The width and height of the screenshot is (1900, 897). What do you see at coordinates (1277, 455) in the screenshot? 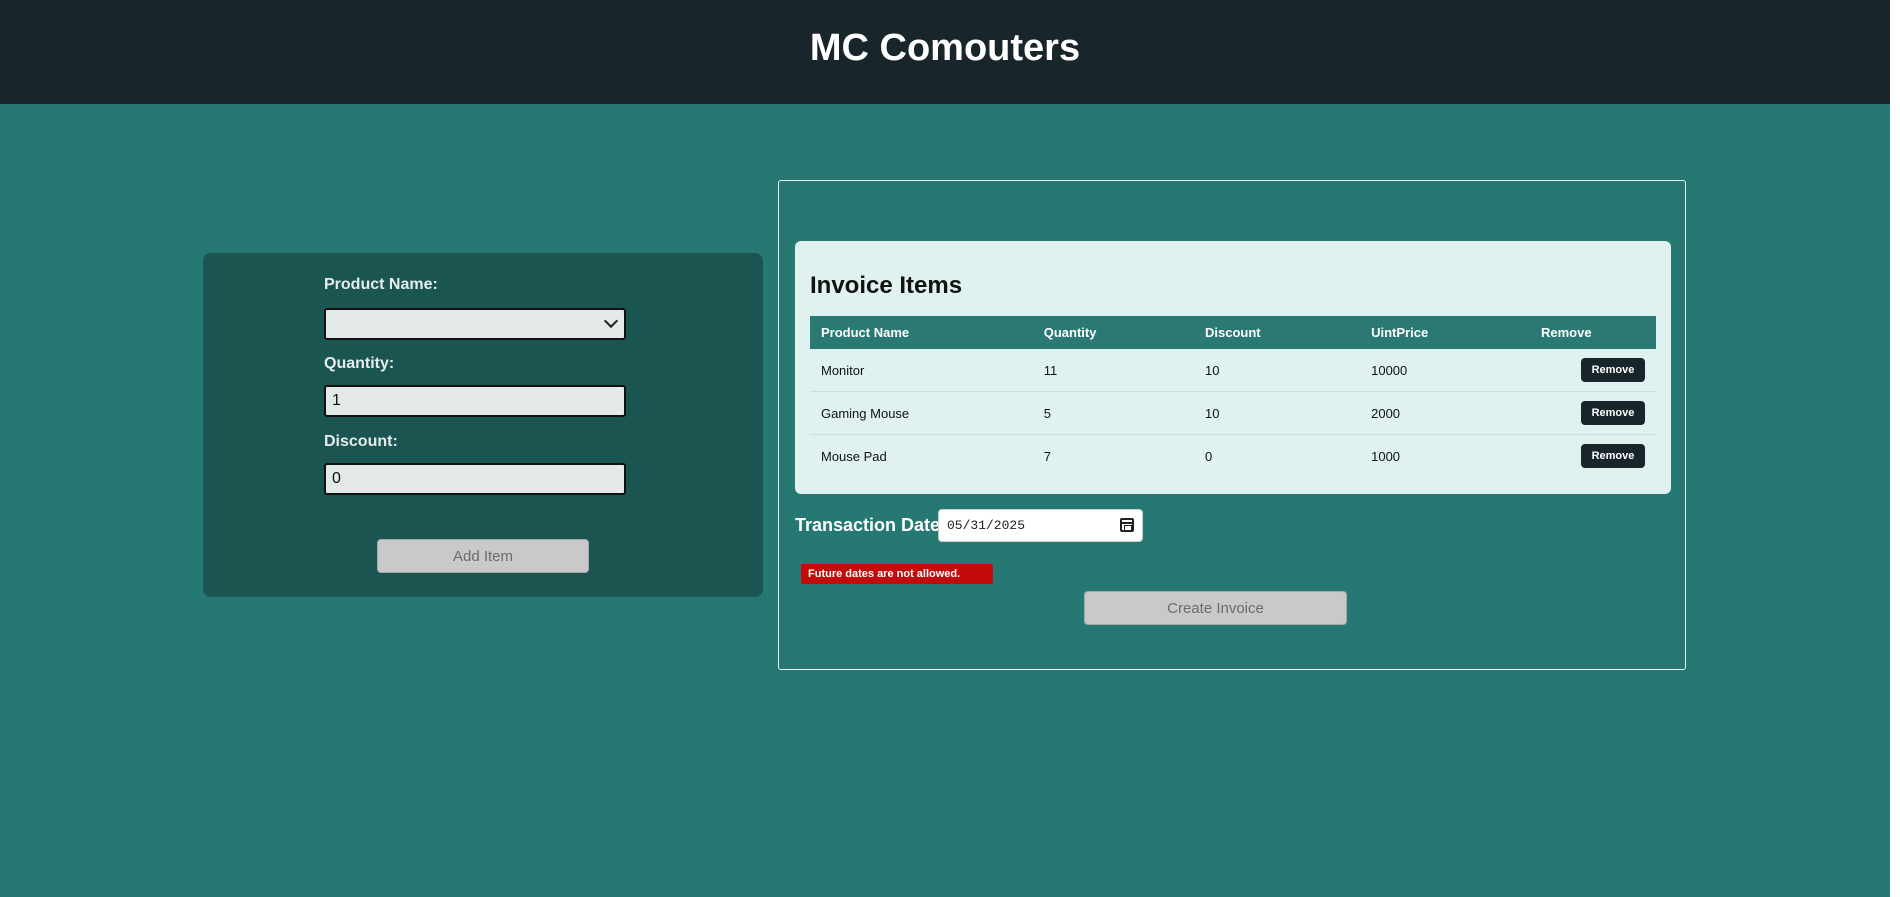
I see `cell-discount: 0` at bounding box center [1277, 455].